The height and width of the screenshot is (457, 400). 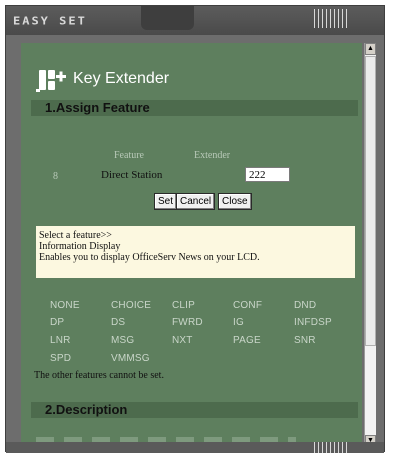 I want to click on vertical-scrollbar: ▲ ▼, so click(x=370, y=245).